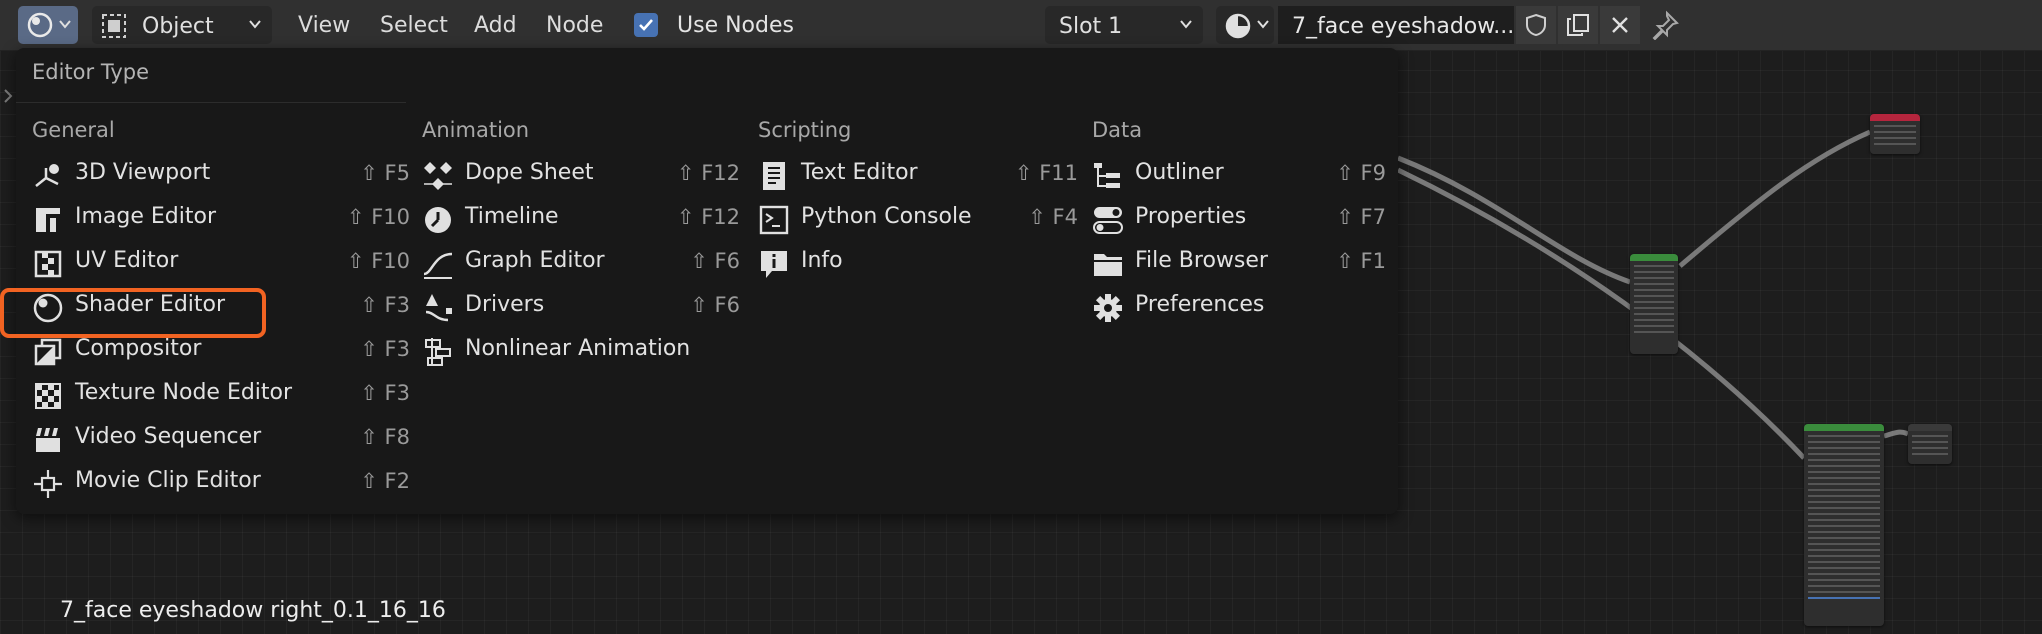 The width and height of the screenshot is (2042, 634). I want to click on menu-item-video-sequencer: Video Sequencer ⇧ F8, so click(221, 440).